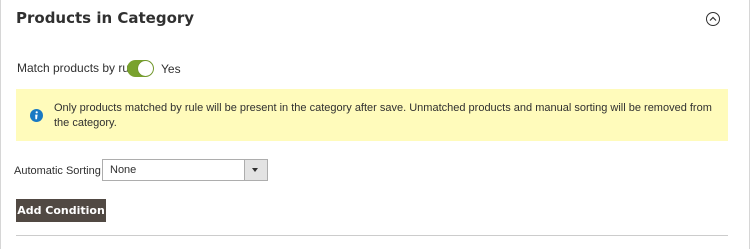 The width and height of the screenshot is (750, 249). Describe the element at coordinates (78, 68) in the screenshot. I see `match-products-by-rule-label: Match products by rule` at that location.